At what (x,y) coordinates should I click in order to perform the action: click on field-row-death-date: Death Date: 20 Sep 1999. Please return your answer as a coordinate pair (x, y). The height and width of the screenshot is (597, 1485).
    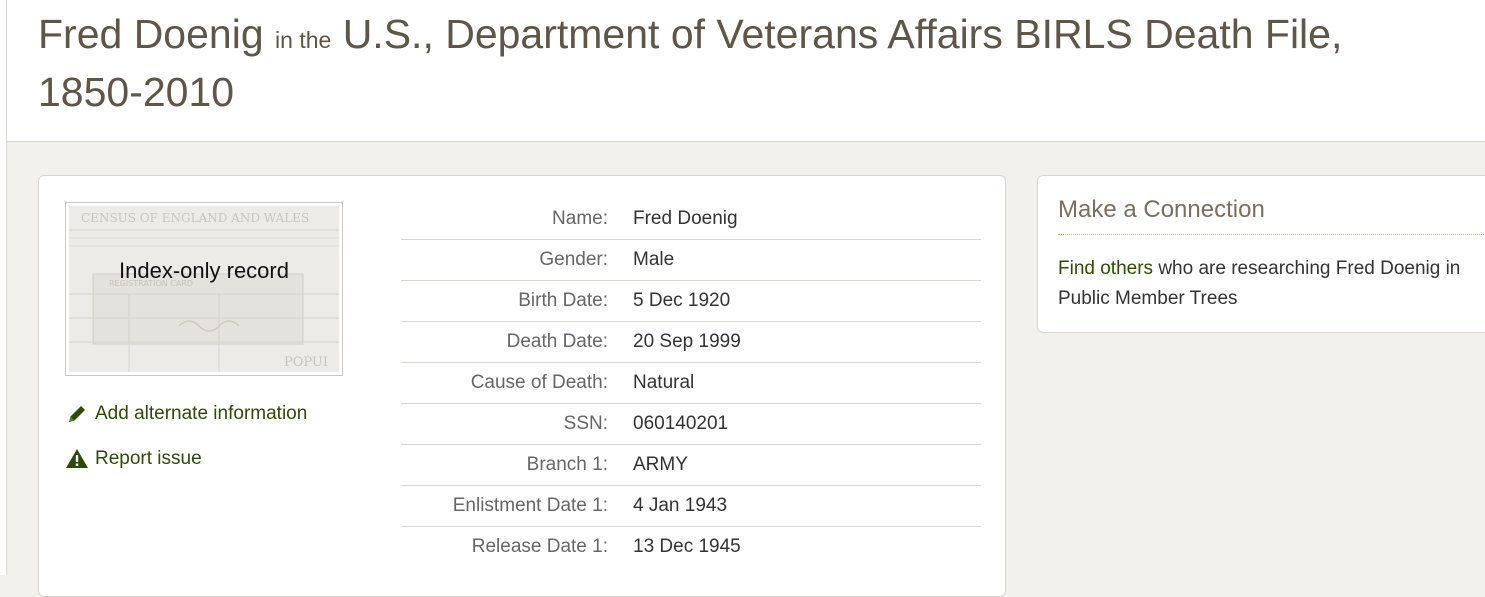
    Looking at the image, I should click on (691, 342).